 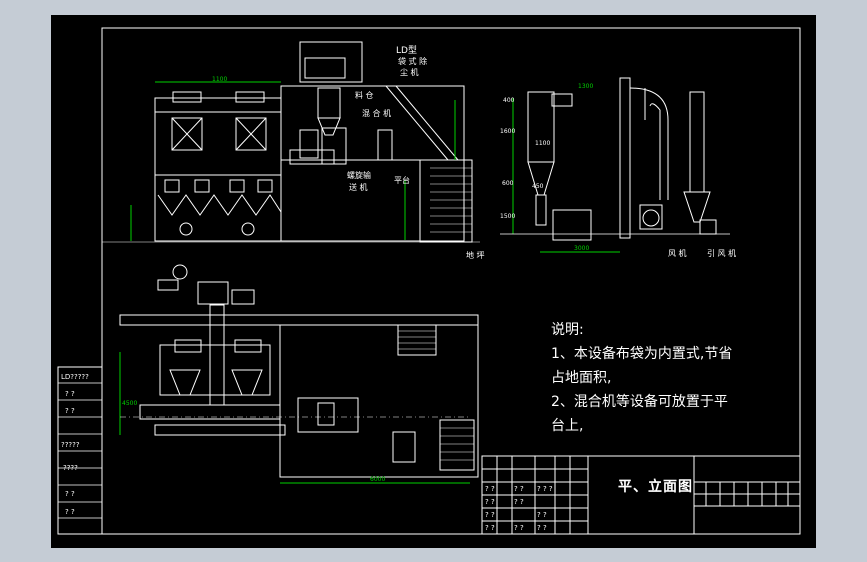 I want to click on dim-0: 1100, so click(x=220, y=79).